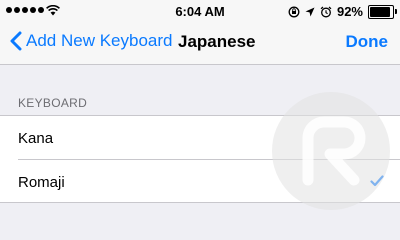  Describe the element at coordinates (326, 11) in the screenshot. I see `alarm-icon` at that location.